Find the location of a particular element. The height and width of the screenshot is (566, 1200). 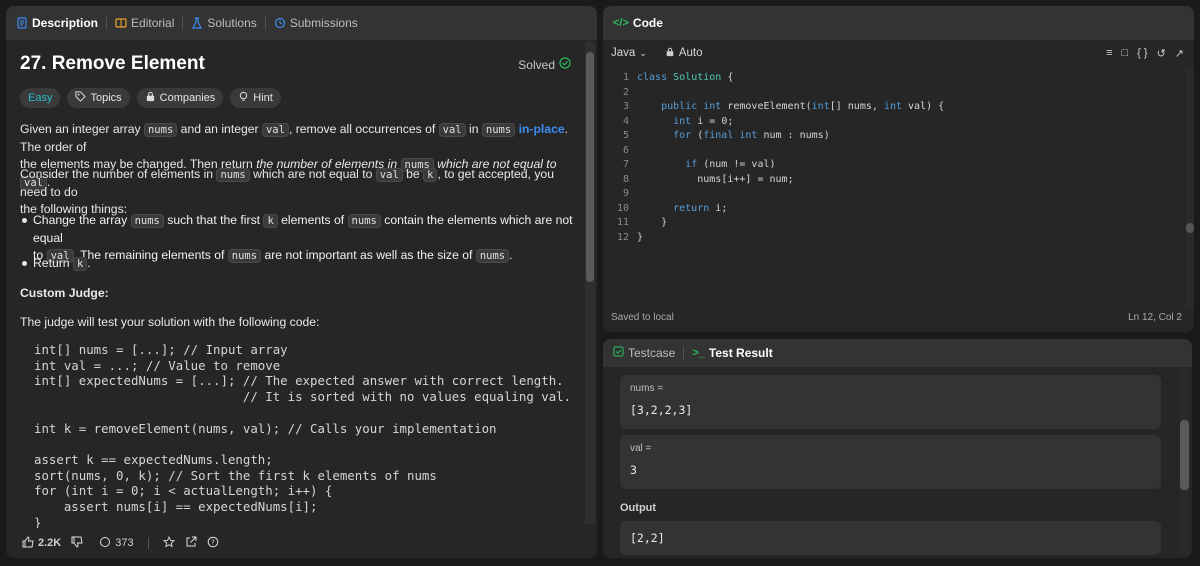

lock-icon is located at coordinates (670, 53).